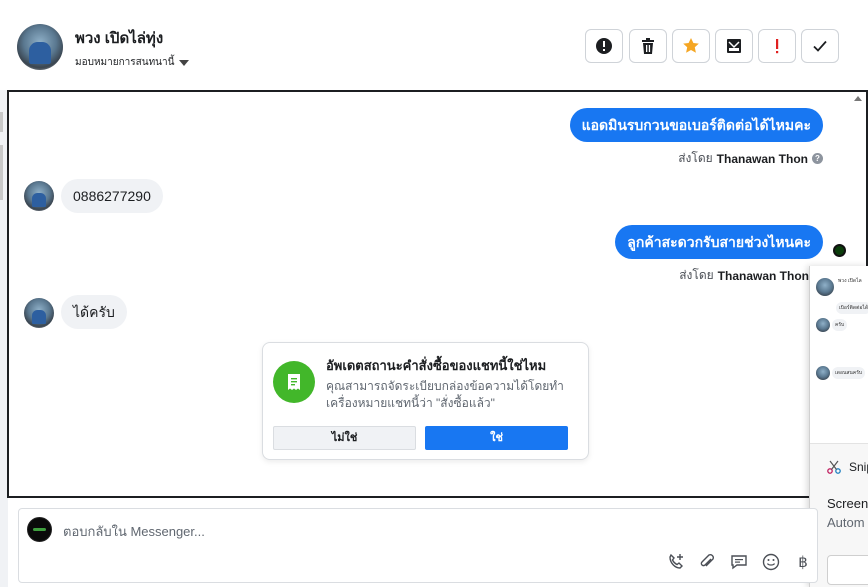  I want to click on thumb-message: เบิอร์ติดต่อได้, so click(852, 308).